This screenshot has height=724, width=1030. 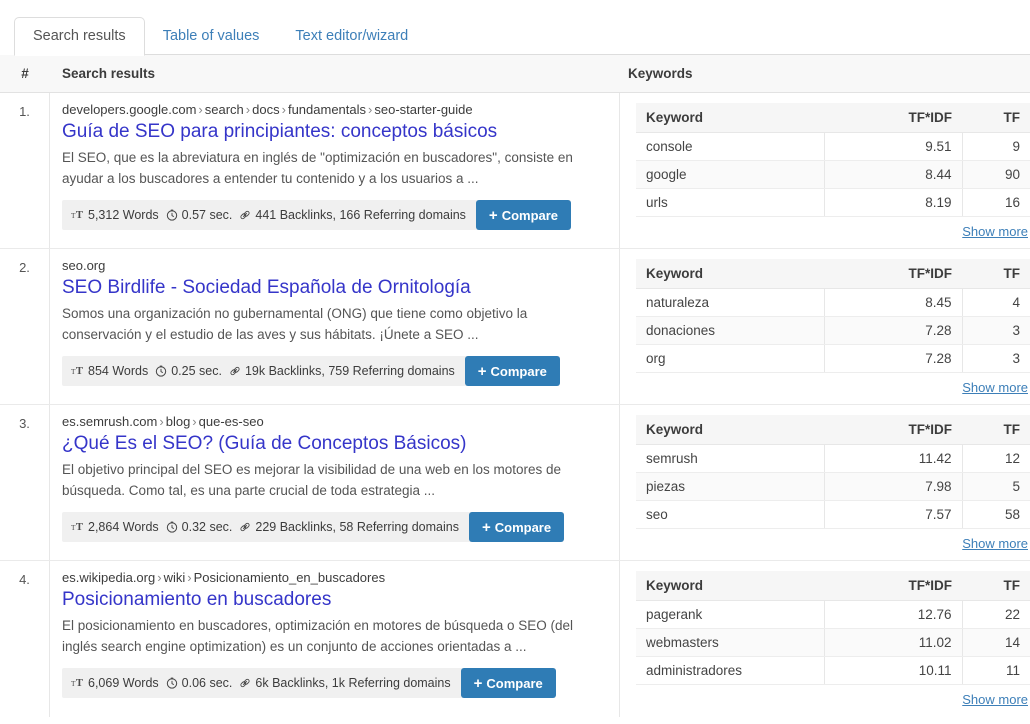 I want to click on tf-cell: 12, so click(x=995, y=458).